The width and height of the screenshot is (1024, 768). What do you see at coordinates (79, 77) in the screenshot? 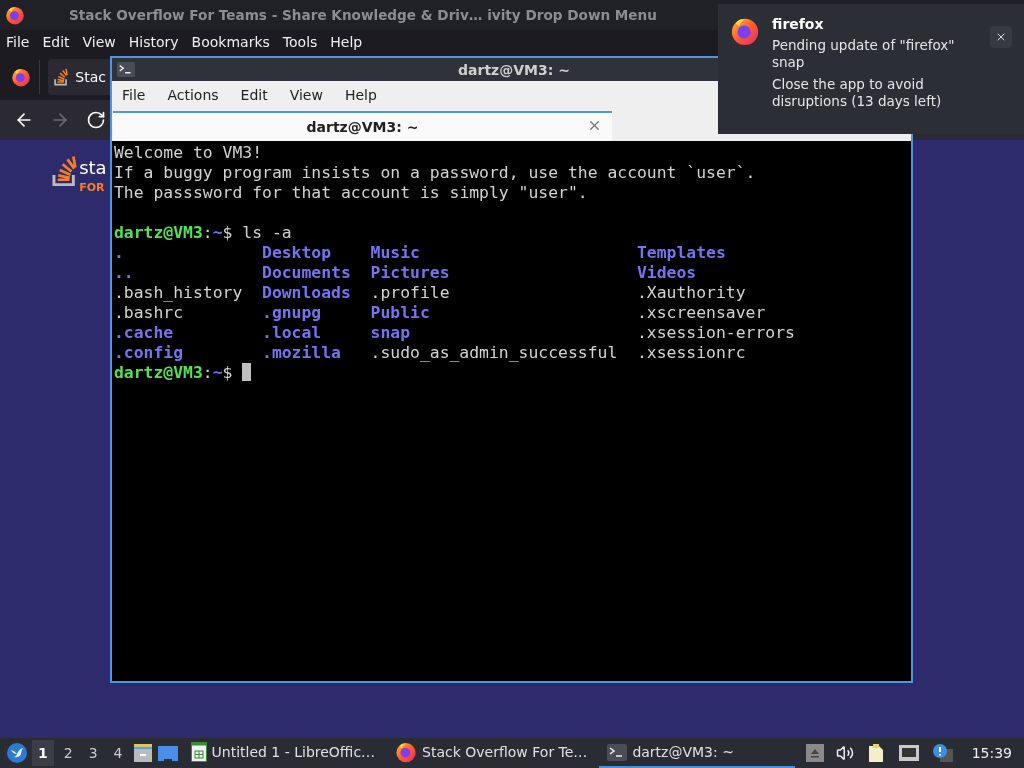
I see `browser-tab: Stac` at bounding box center [79, 77].